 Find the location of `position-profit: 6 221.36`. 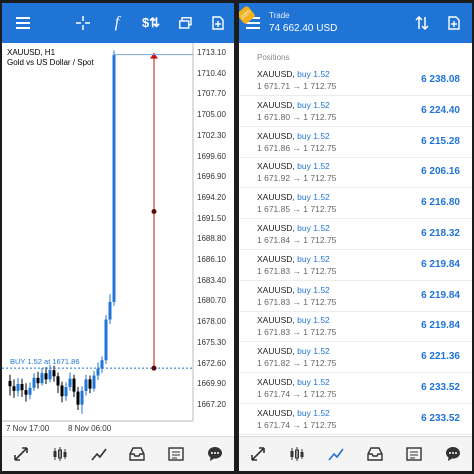

position-profit: 6 221.36 is located at coordinates (440, 357).